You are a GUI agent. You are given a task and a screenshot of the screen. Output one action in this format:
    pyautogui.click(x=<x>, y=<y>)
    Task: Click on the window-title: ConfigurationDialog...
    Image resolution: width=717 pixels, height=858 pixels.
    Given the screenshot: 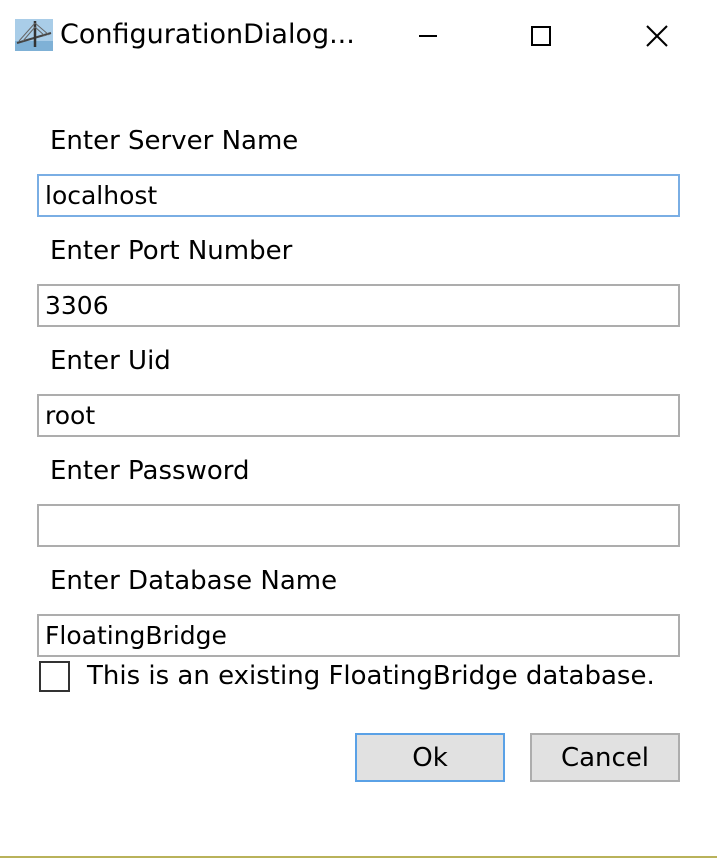 What is the action you would take?
    pyautogui.click(x=207, y=34)
    